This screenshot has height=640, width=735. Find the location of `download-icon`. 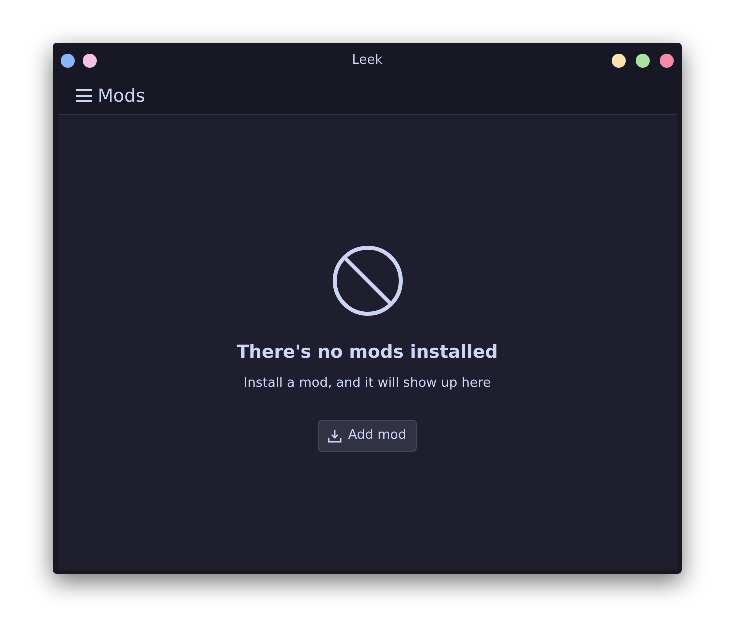

download-icon is located at coordinates (335, 435).